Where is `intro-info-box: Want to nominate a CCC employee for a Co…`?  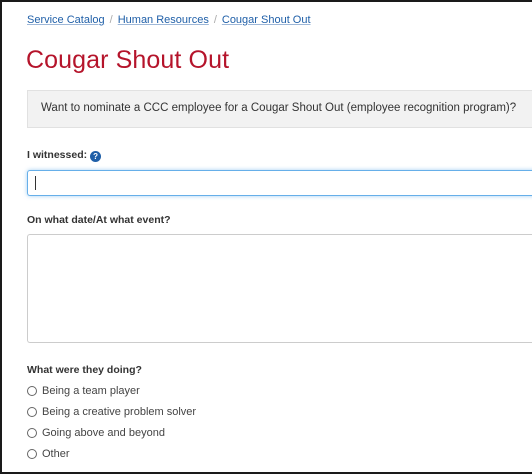 intro-info-box: Want to nominate a CCC employee for a Co… is located at coordinates (279, 109).